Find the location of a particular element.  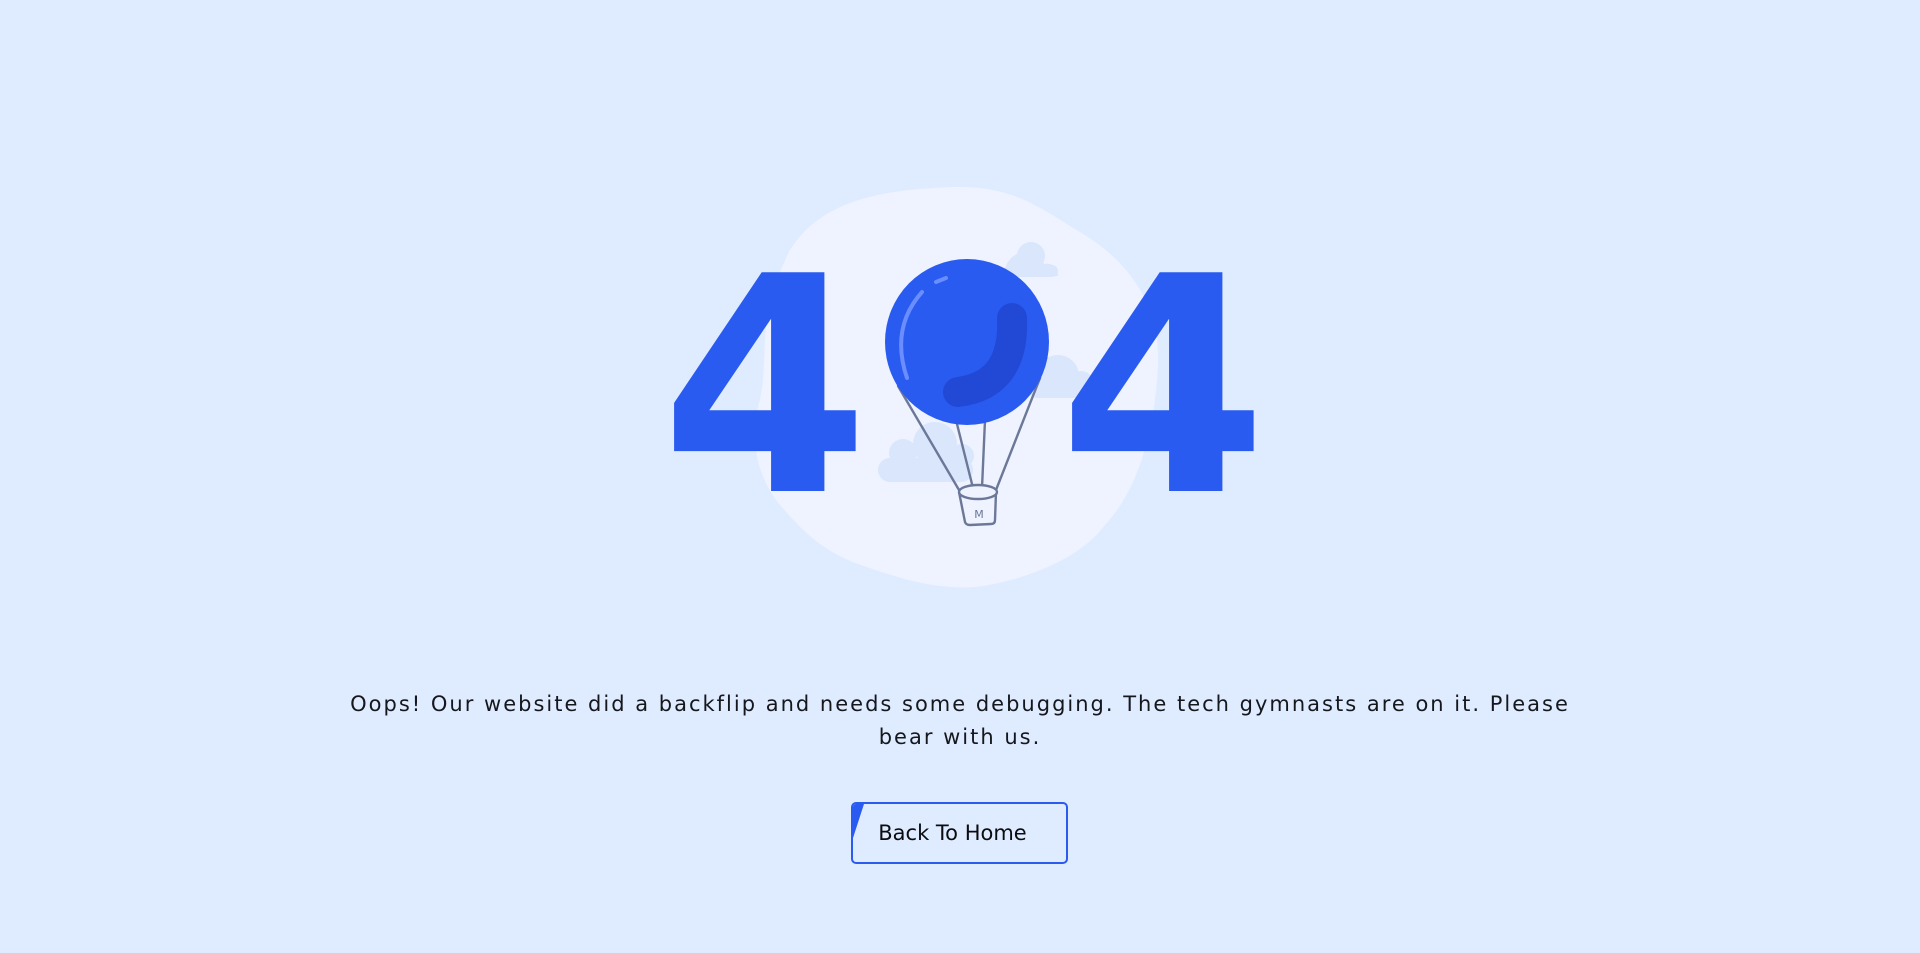

back-to-home-label: Back To Home is located at coordinates (952, 833).